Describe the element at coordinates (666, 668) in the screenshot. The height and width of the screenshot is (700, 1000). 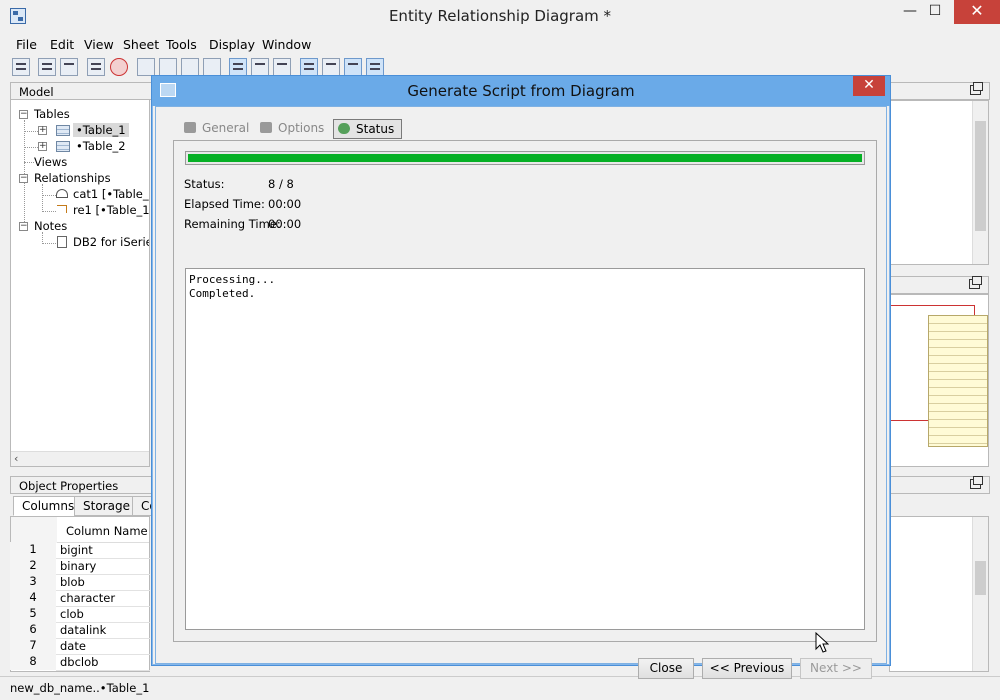
I see `close-button: Close` at that location.